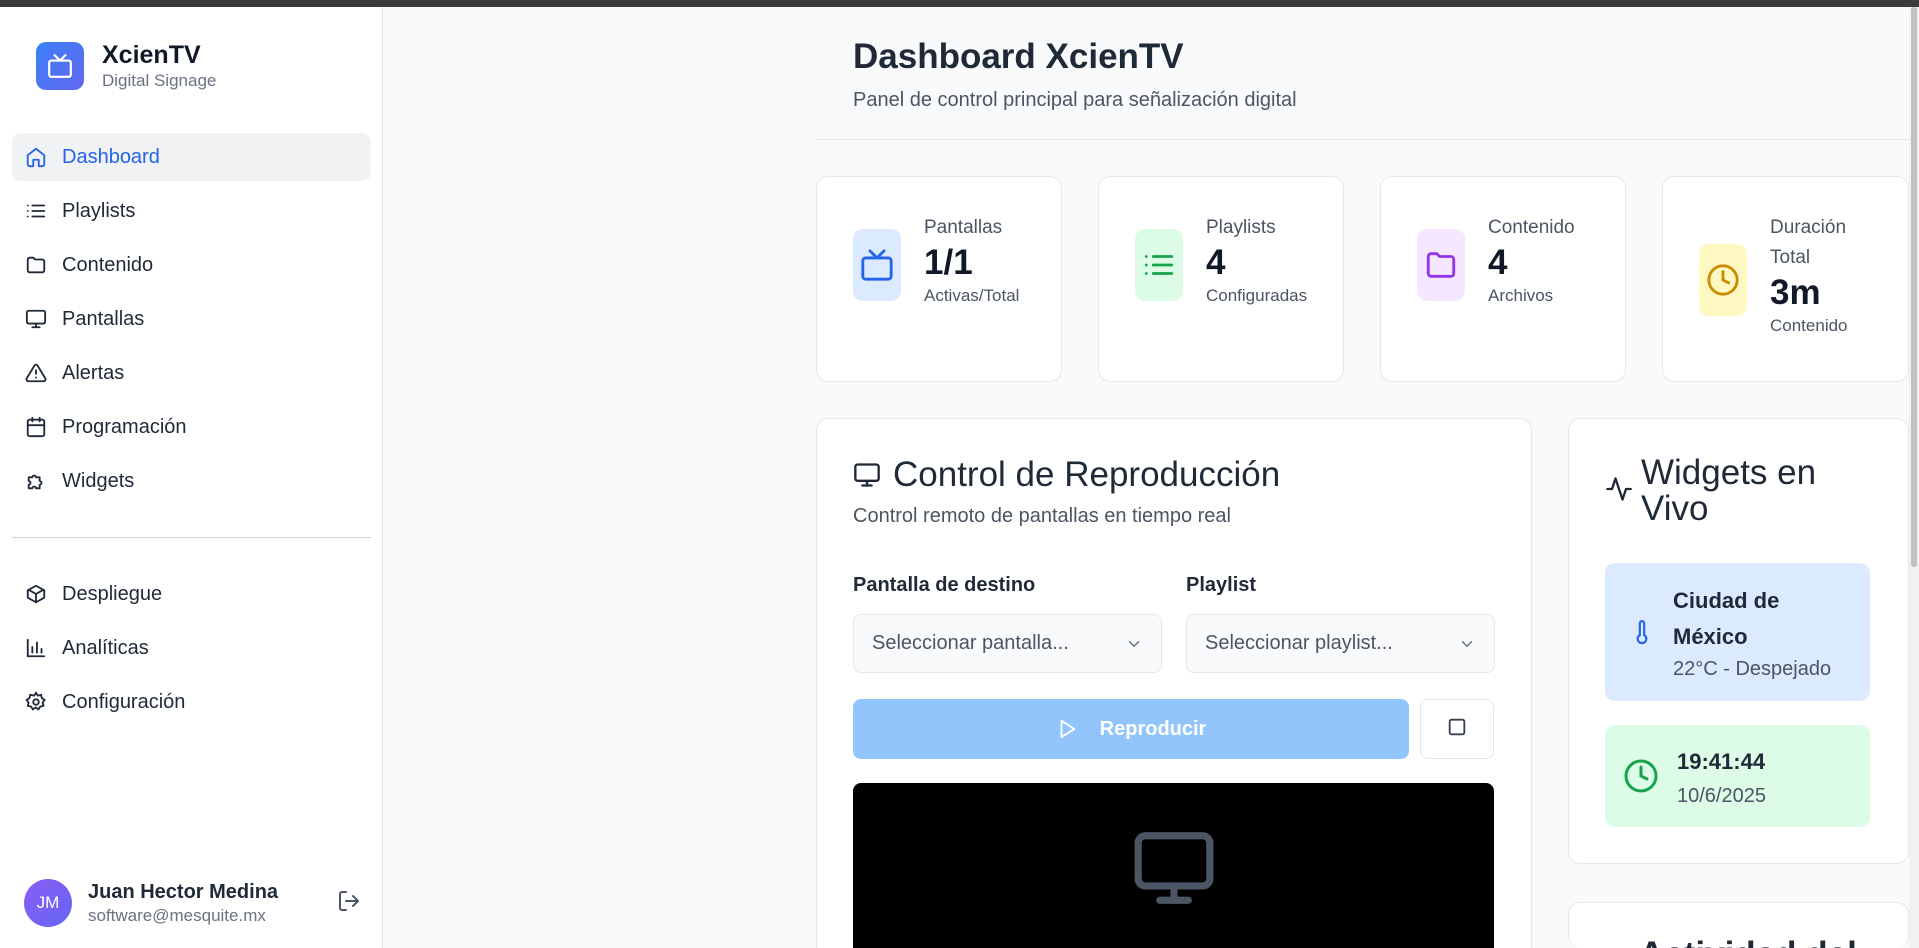  Describe the element at coordinates (183, 892) in the screenshot. I see `user-name: Juan Hector Medina` at that location.